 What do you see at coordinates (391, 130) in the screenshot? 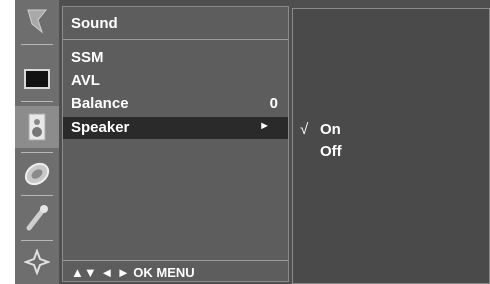
I see `submenu-option-on: √ On` at bounding box center [391, 130].